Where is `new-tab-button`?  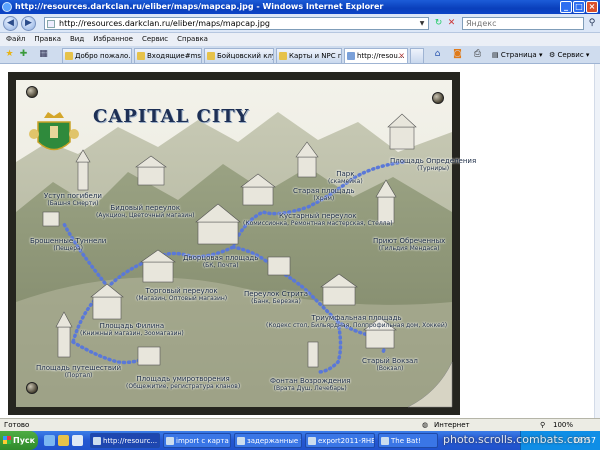 new-tab-button is located at coordinates (417, 55).